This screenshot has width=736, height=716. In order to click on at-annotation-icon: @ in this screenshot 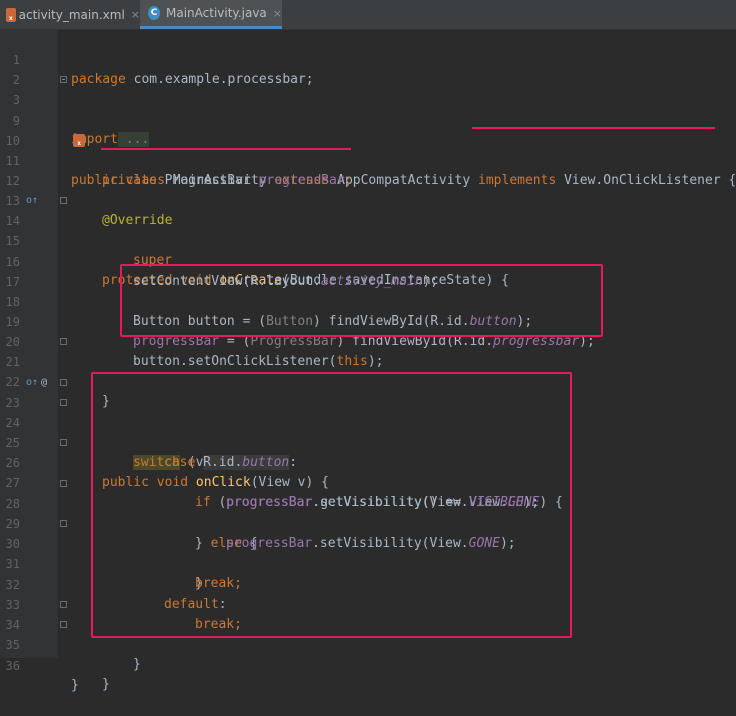, I will do `click(44, 382)`.